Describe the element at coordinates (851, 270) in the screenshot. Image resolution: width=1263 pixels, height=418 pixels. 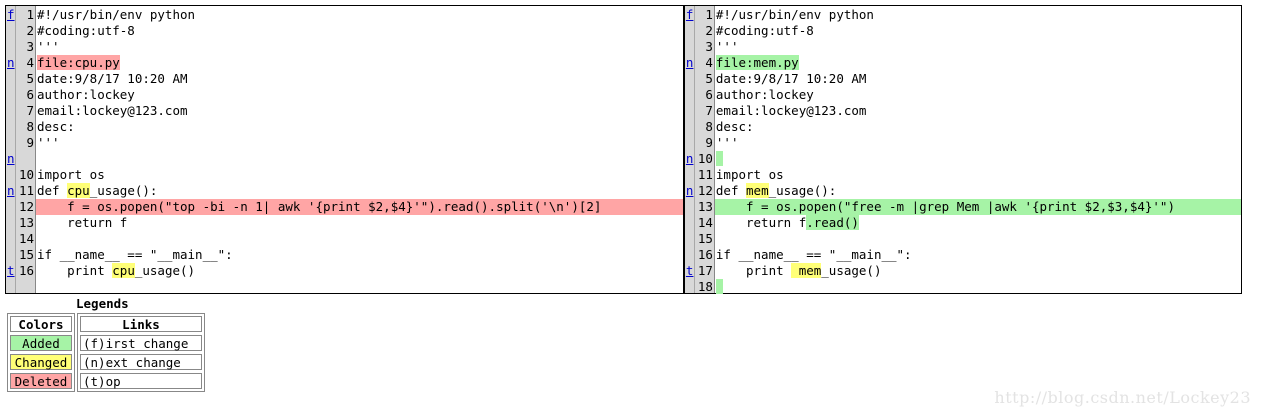
I see `code-text: _usage()` at that location.